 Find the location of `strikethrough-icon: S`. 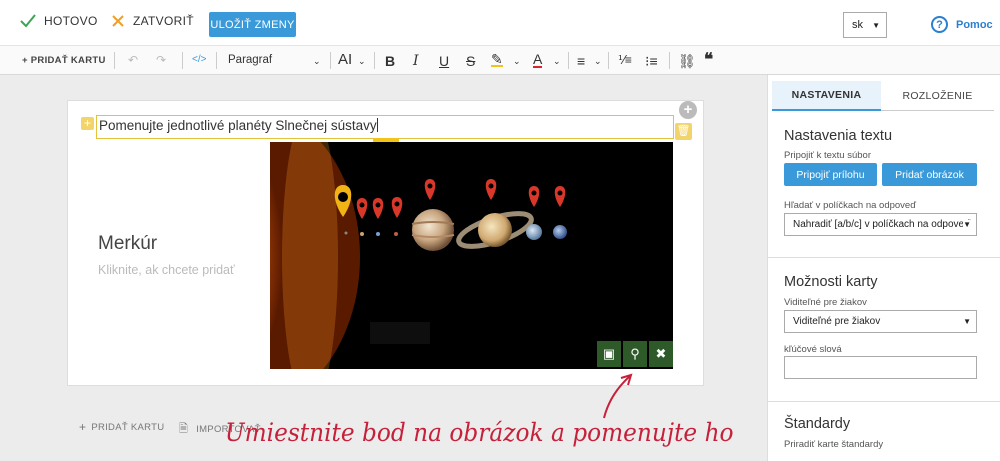

strikethrough-icon: S is located at coordinates (470, 61).